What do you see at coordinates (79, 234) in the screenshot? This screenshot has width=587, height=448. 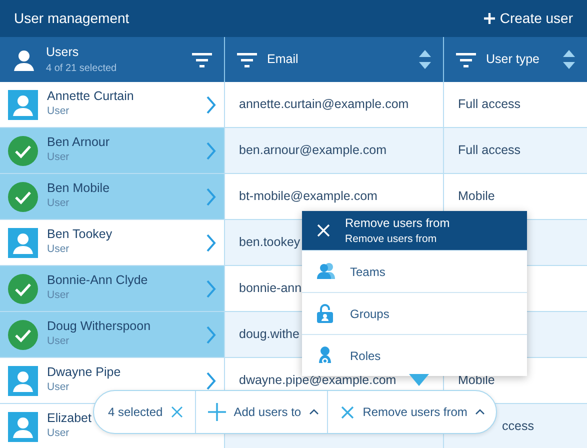 I see `user-name: Ben Tookey` at bounding box center [79, 234].